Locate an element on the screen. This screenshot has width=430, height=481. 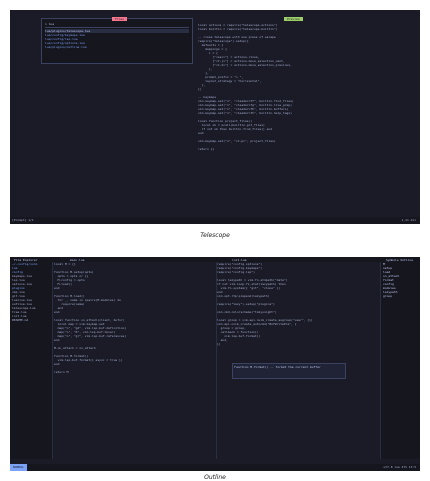
outline-symbol: group is located at coordinates (400, 296).